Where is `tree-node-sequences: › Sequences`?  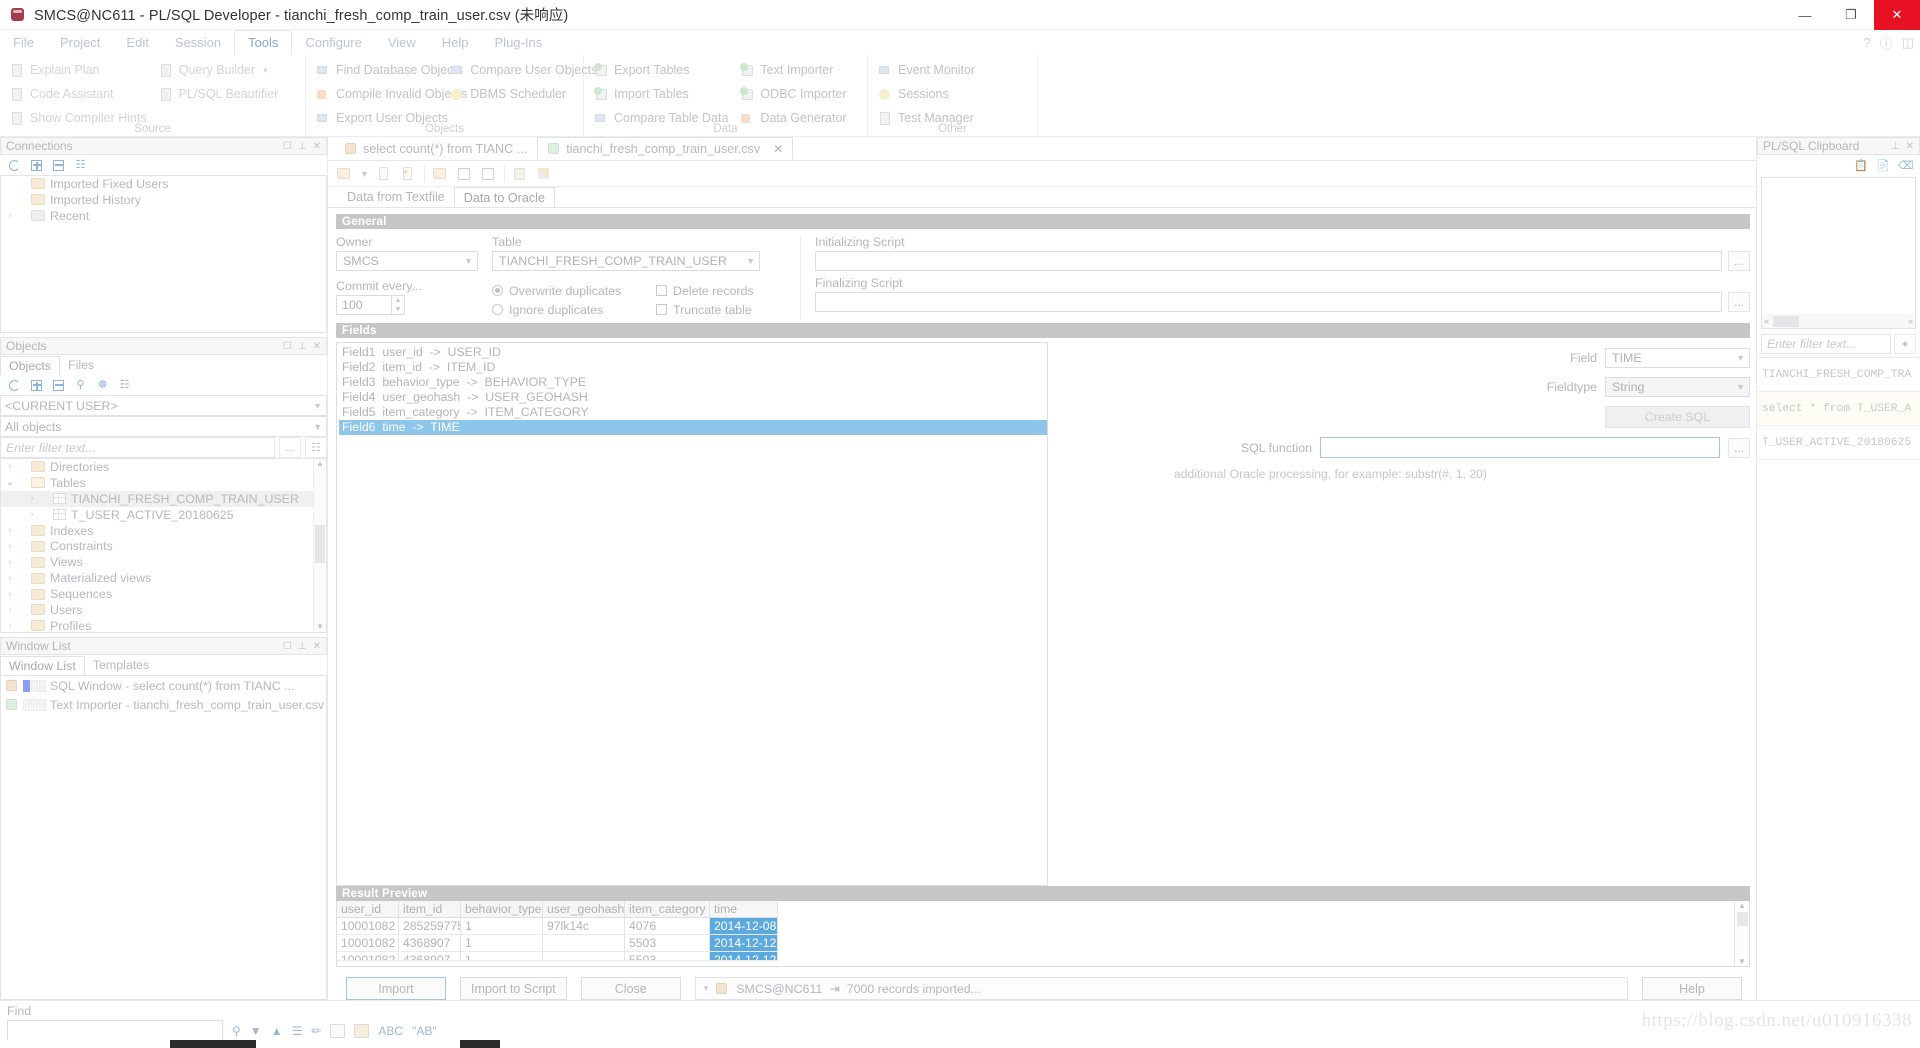
tree-node-sequences: › Sequences is located at coordinates (163, 594).